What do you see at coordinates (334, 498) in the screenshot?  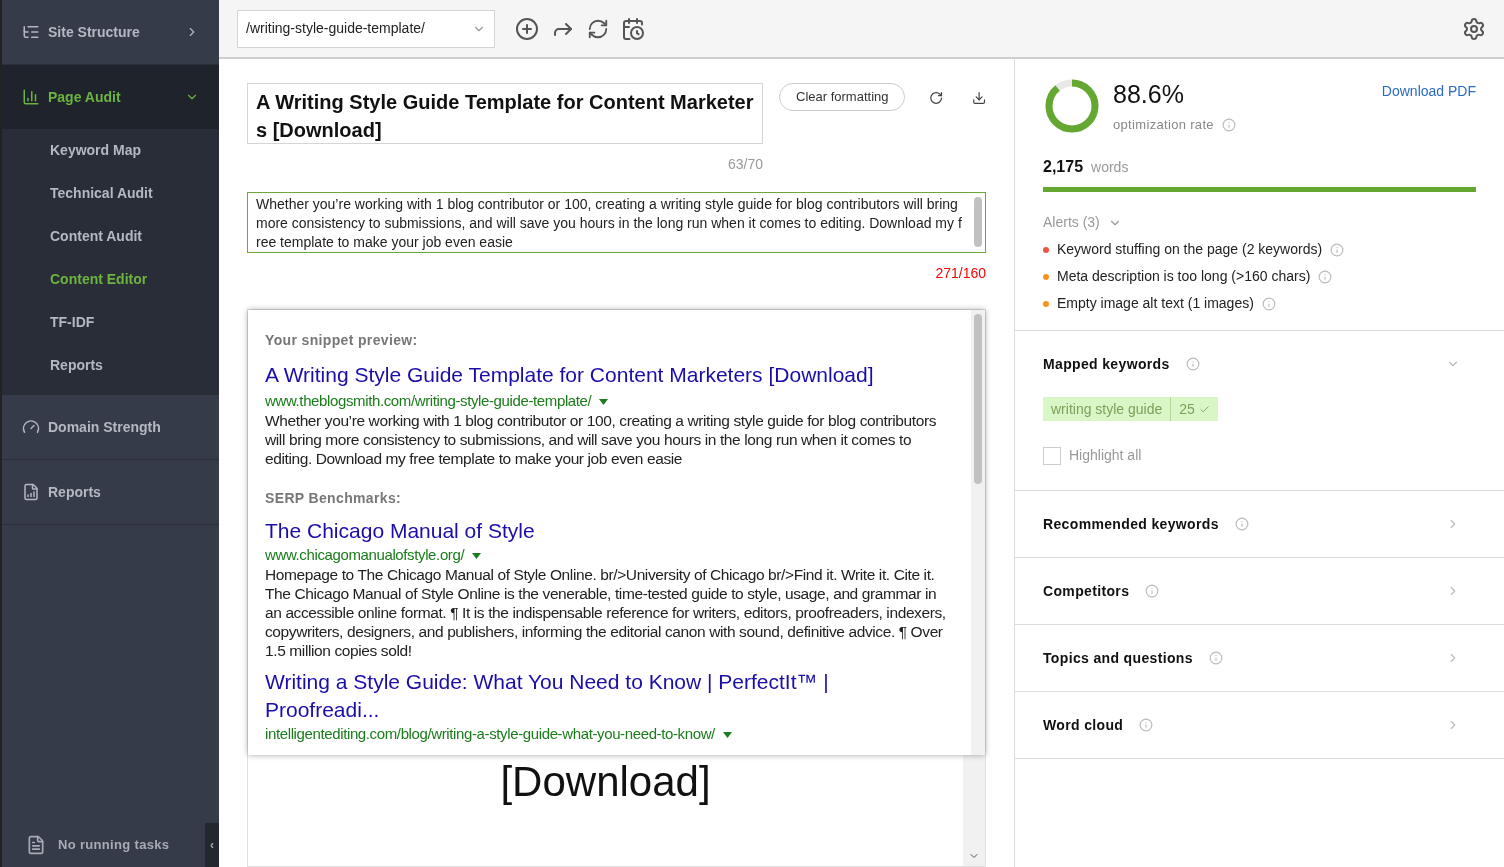 I see `section-heading: SERP Benchmarks:` at bounding box center [334, 498].